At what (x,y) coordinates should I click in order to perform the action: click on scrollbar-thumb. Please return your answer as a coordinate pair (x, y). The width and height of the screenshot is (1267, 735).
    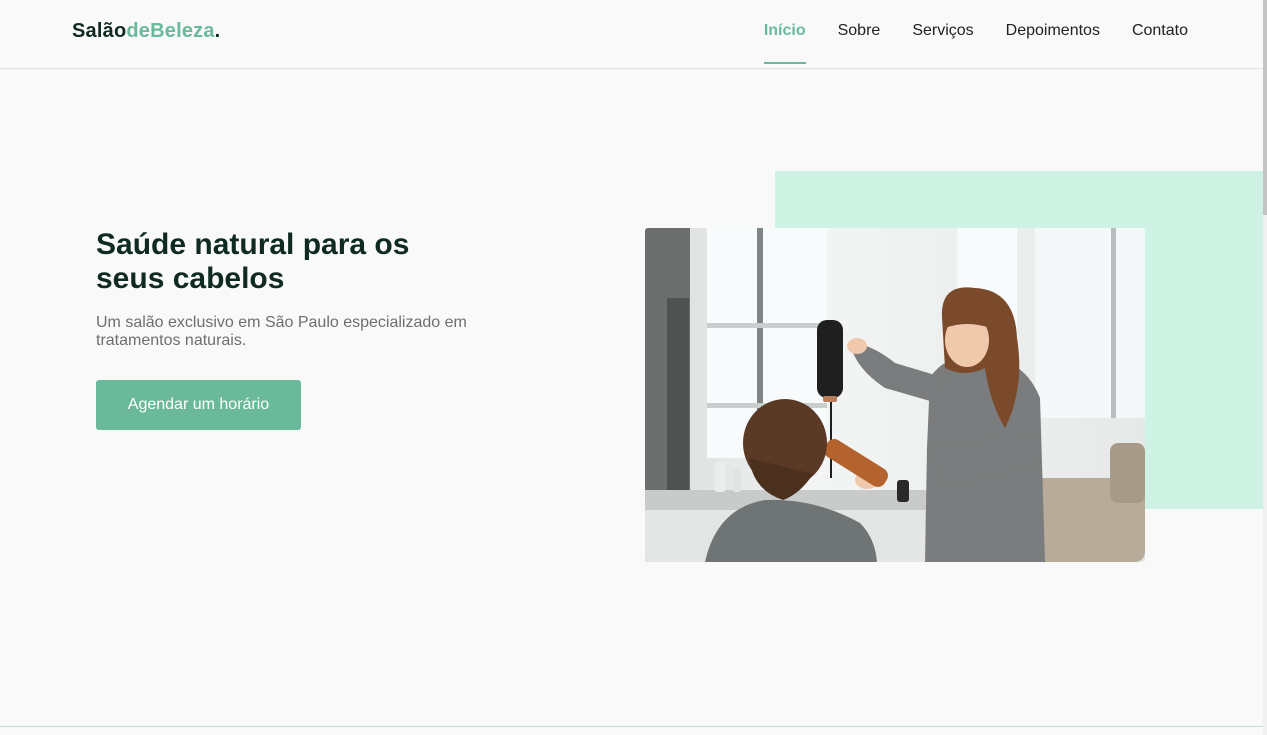
    Looking at the image, I should click on (1265, 107).